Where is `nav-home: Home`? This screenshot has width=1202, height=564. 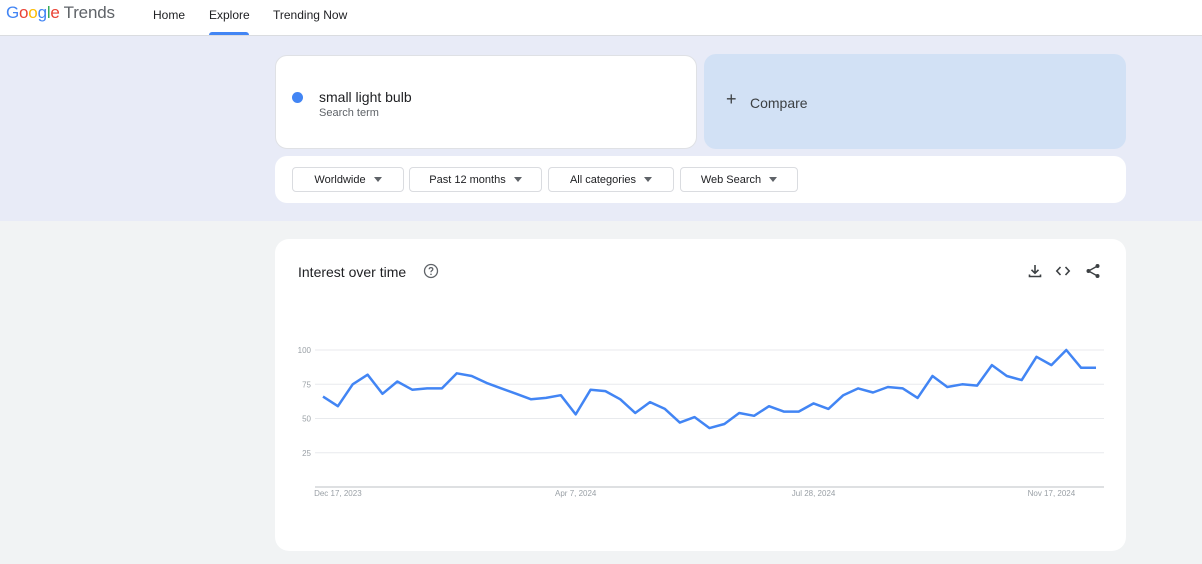 nav-home: Home is located at coordinates (169, 15).